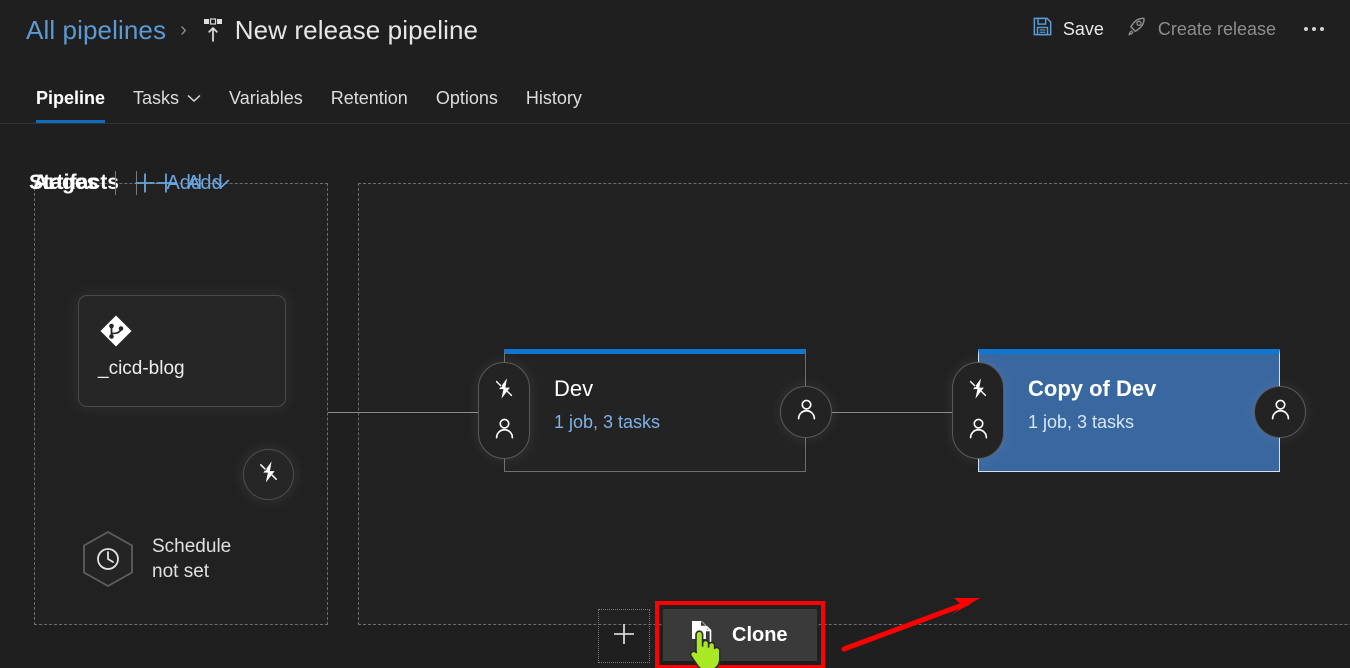 The image size is (1350, 668). I want to click on clone-button-label: Clone, so click(760, 634).